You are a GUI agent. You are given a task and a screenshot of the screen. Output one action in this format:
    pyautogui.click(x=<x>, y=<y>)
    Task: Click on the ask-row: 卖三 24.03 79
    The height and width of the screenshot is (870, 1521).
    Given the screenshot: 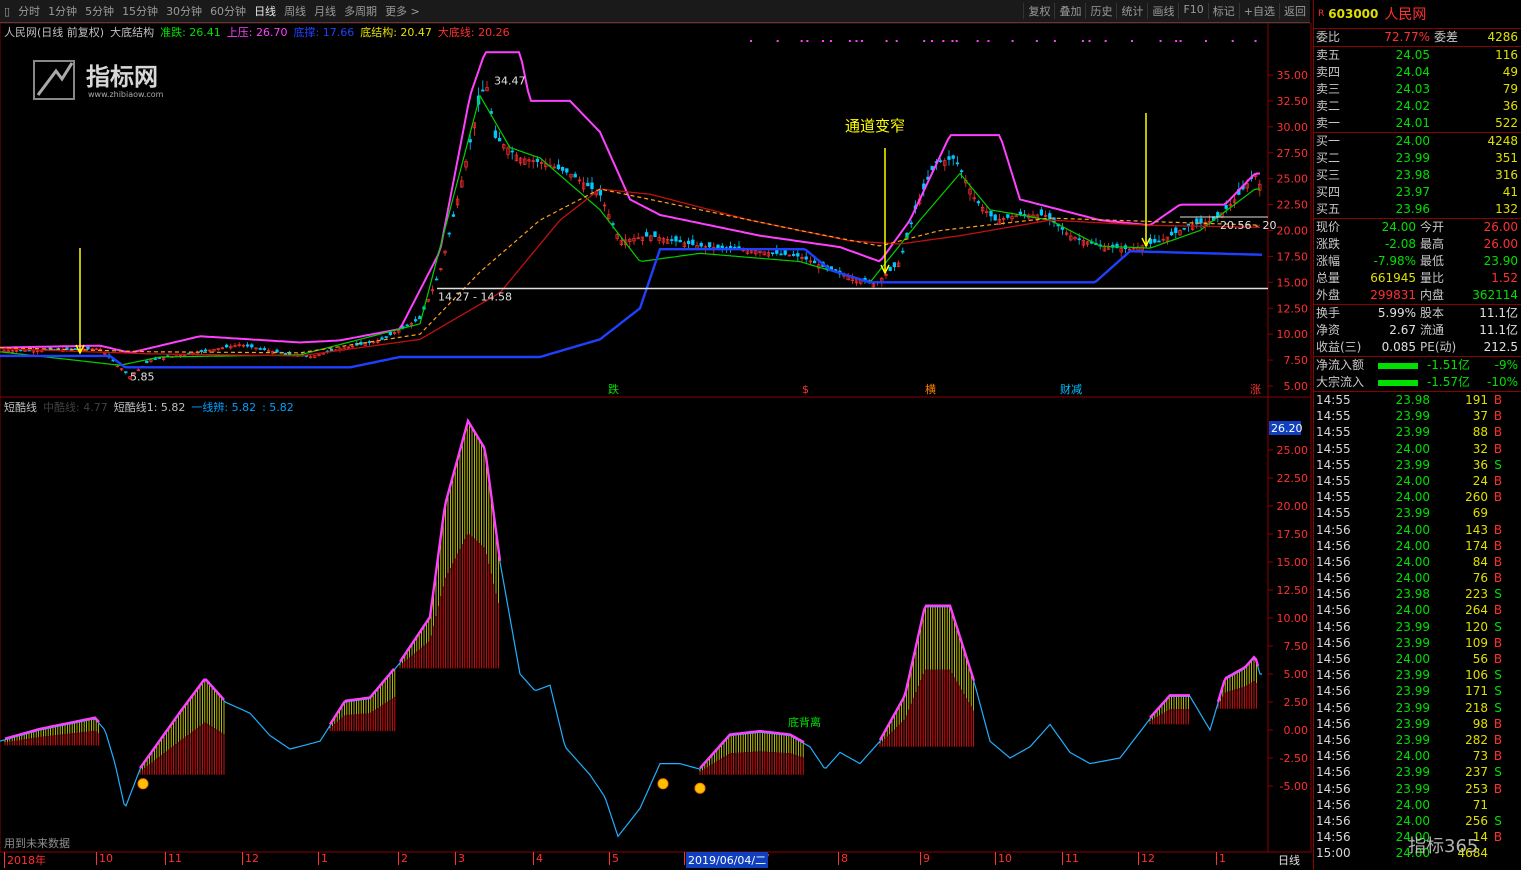 What is the action you would take?
    pyautogui.click(x=1417, y=89)
    